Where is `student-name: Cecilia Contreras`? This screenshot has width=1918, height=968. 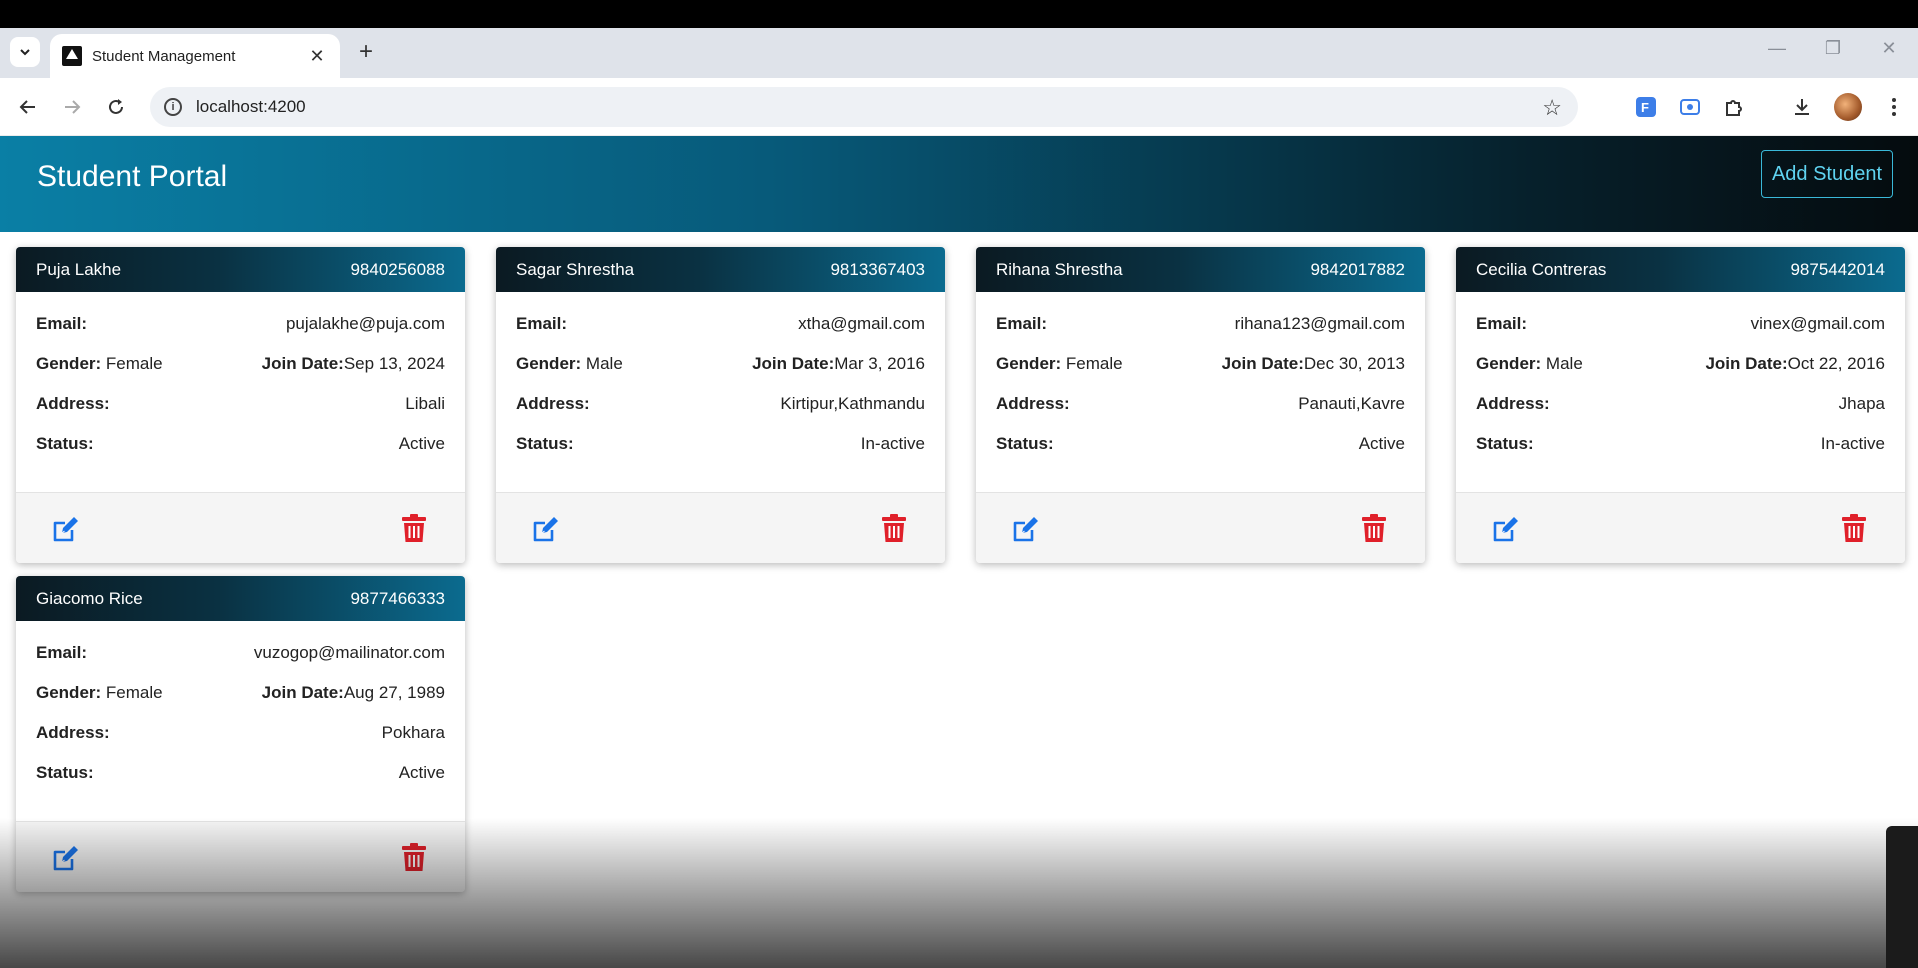 student-name: Cecilia Contreras is located at coordinates (1541, 269).